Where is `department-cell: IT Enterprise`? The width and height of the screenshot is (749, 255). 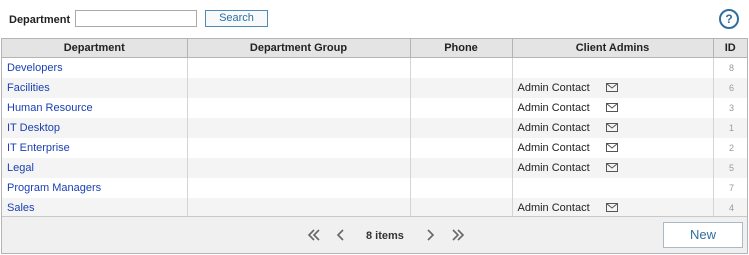 department-cell: IT Enterprise is located at coordinates (95, 147).